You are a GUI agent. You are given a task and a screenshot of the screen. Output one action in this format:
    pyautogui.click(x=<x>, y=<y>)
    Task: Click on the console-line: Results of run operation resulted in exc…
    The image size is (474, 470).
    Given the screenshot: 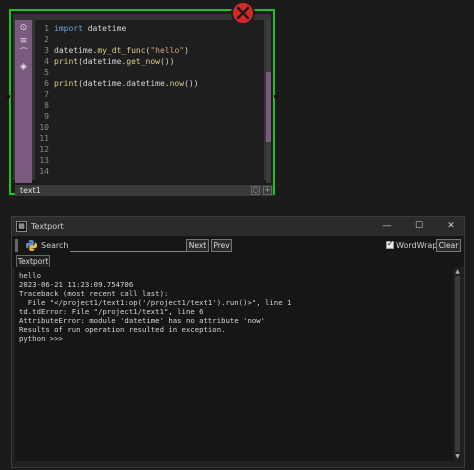 What is the action you would take?
    pyautogui.click(x=122, y=329)
    